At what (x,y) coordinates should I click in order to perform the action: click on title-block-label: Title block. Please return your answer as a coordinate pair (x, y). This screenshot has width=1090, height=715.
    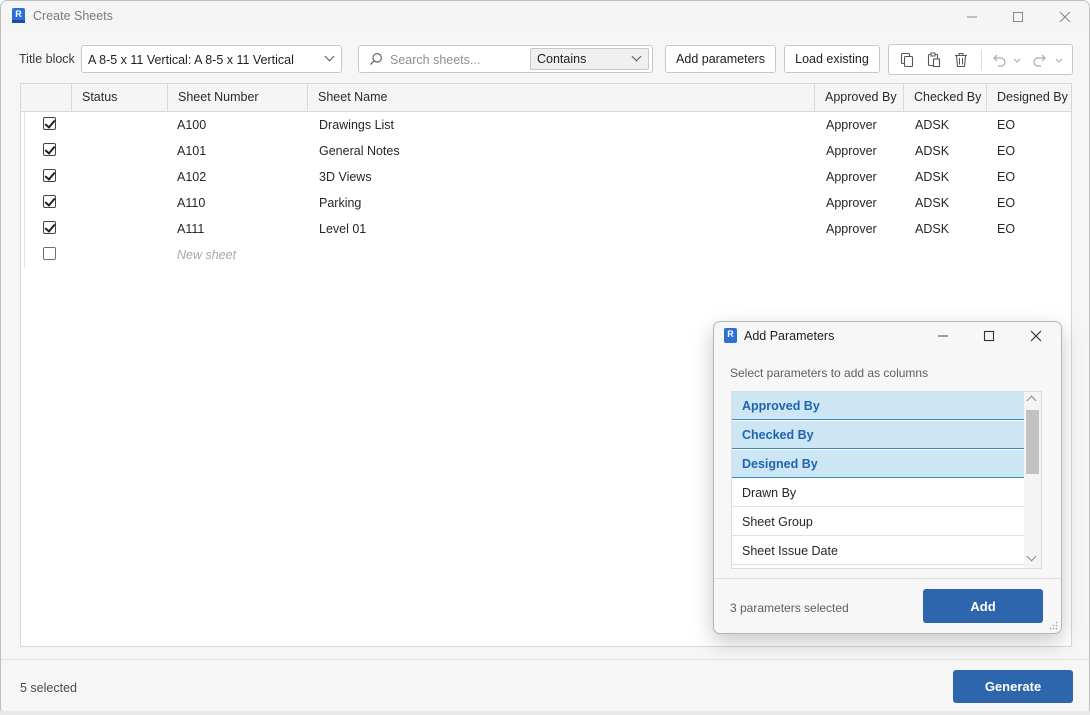
    Looking at the image, I should click on (47, 59).